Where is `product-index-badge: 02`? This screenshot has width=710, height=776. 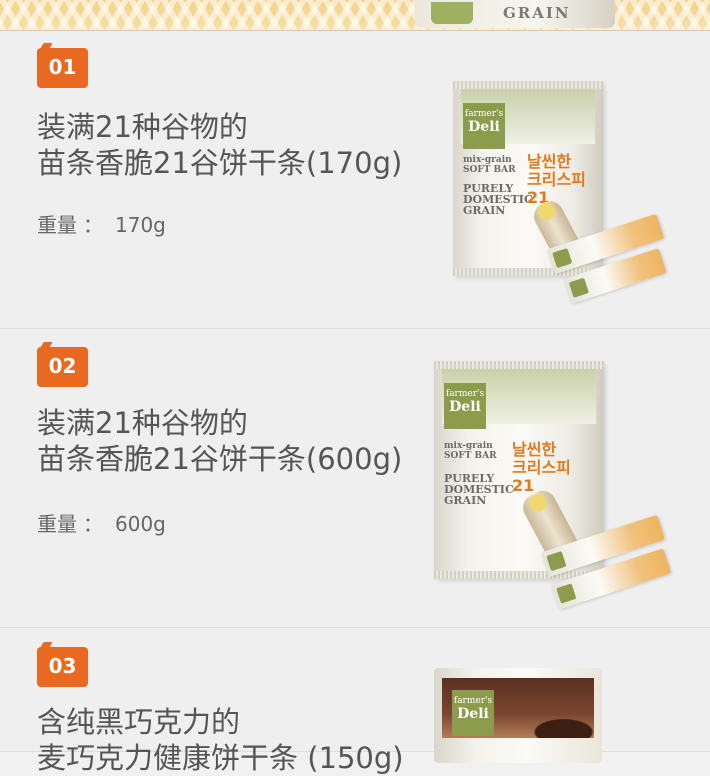 product-index-badge: 02 is located at coordinates (62, 367).